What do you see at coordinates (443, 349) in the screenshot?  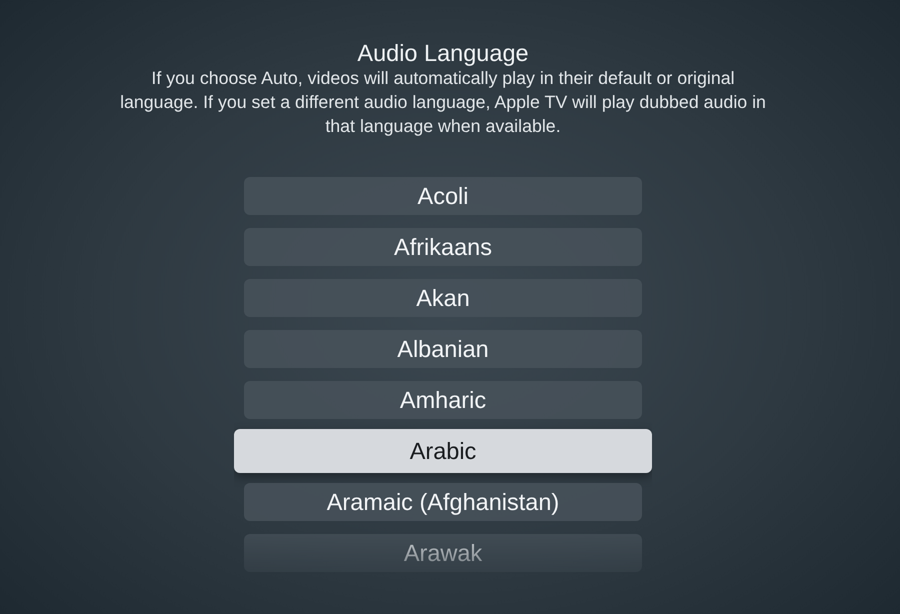 I see `language-option: Albanian` at bounding box center [443, 349].